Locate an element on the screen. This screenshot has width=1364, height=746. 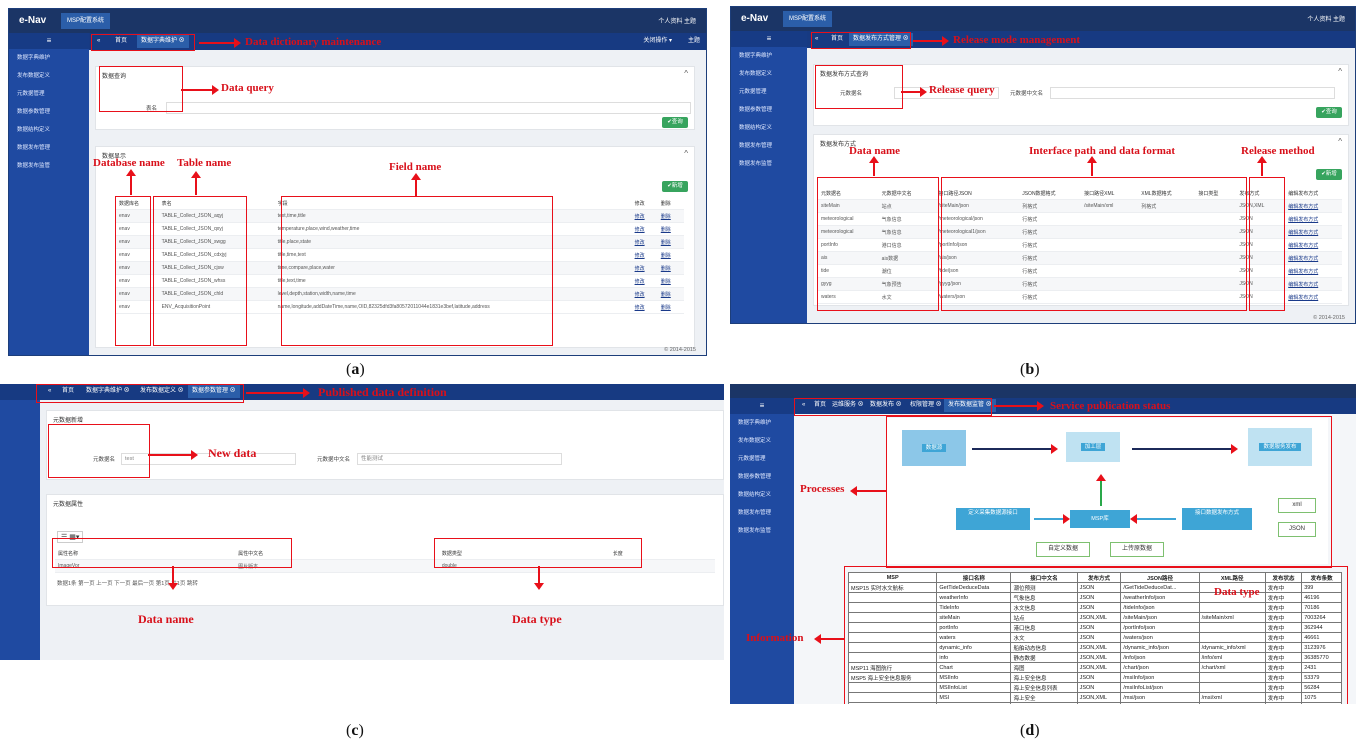
new-title: 元数据新增 is located at coordinates (68, 421).